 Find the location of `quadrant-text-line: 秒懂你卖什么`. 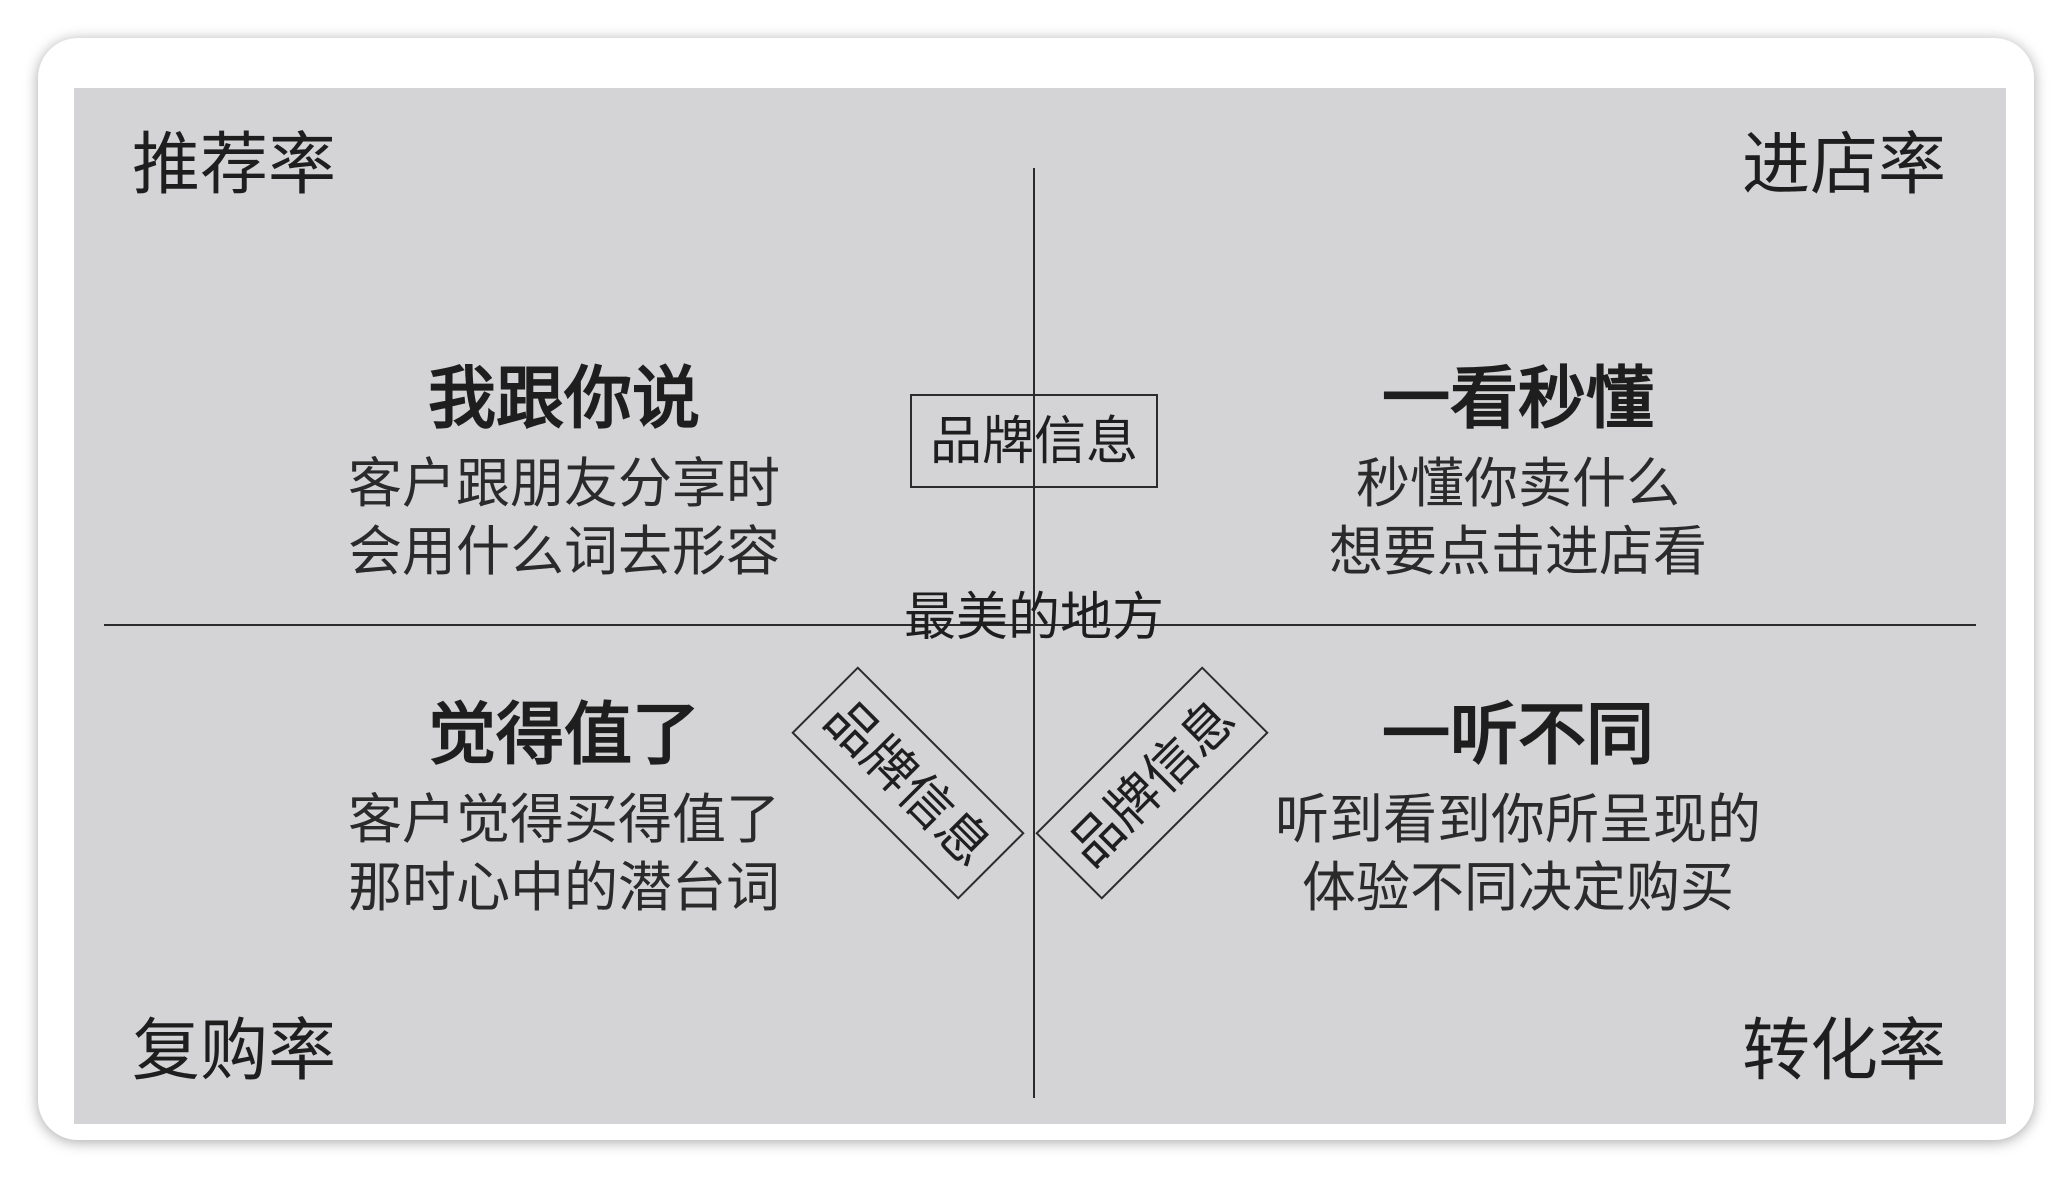

quadrant-text-line: 秒懂你卖什么 is located at coordinates (1518, 483).